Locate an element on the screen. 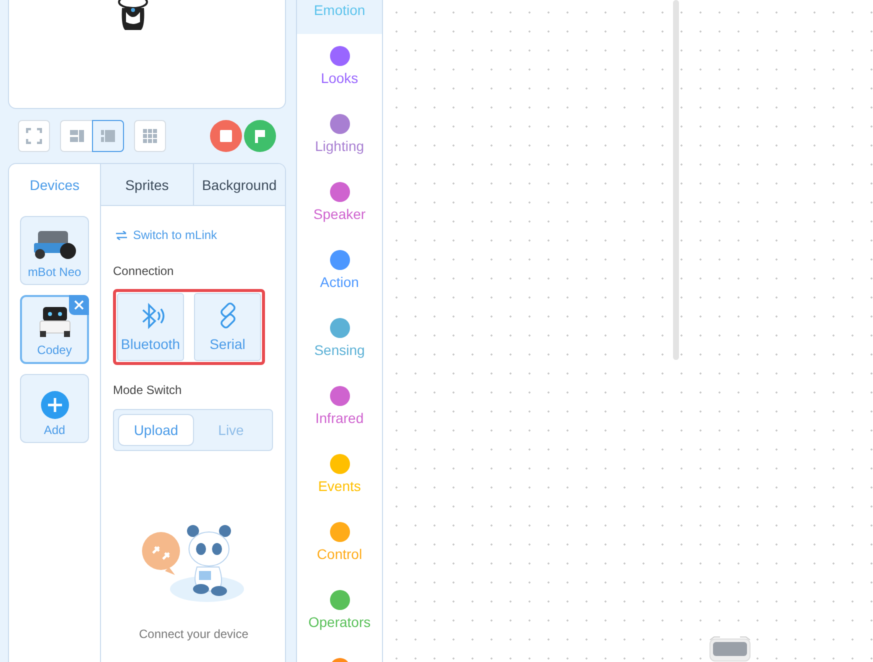 This screenshot has height=662, width=873. device-card: mBot Neo is located at coordinates (54, 250).